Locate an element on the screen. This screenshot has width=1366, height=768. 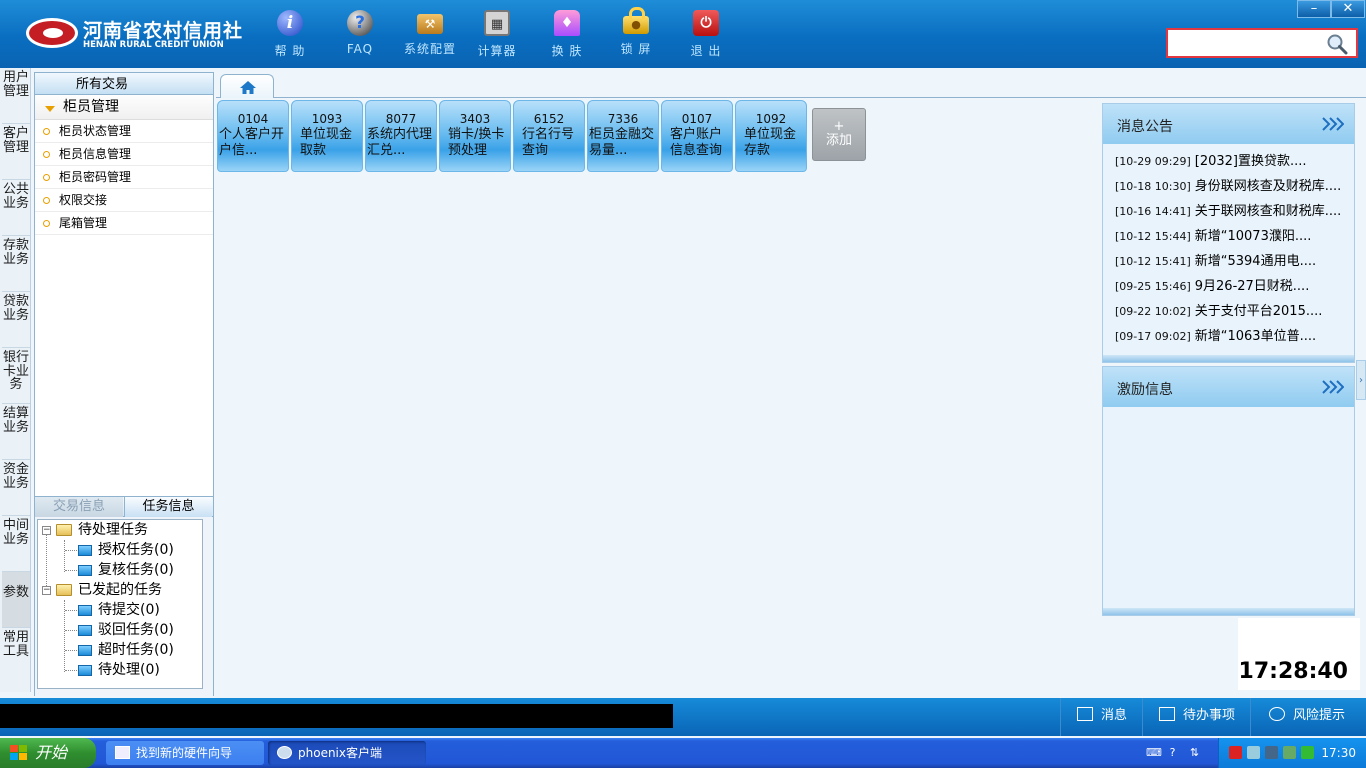
close-button: ✕ is located at coordinates (1348, 9).